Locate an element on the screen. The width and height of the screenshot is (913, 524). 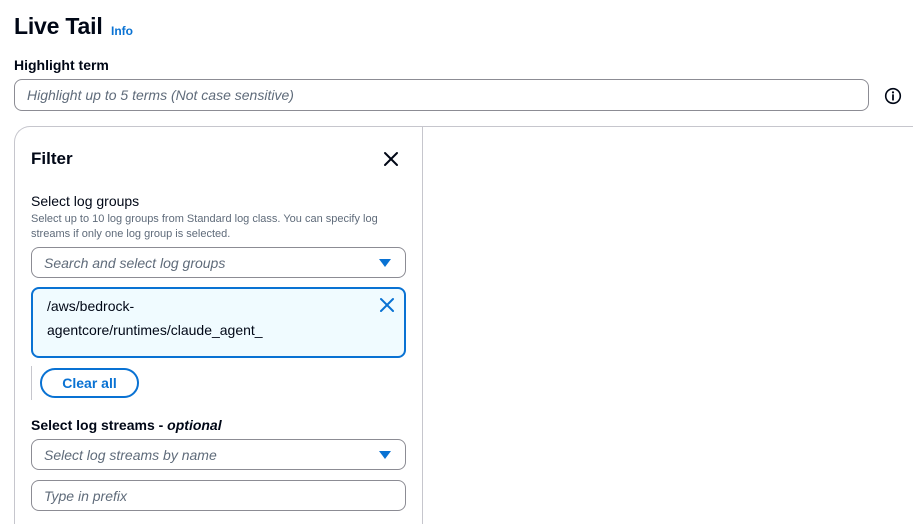
log-streams-label-text: Select log streams - is located at coordinates (99, 425).